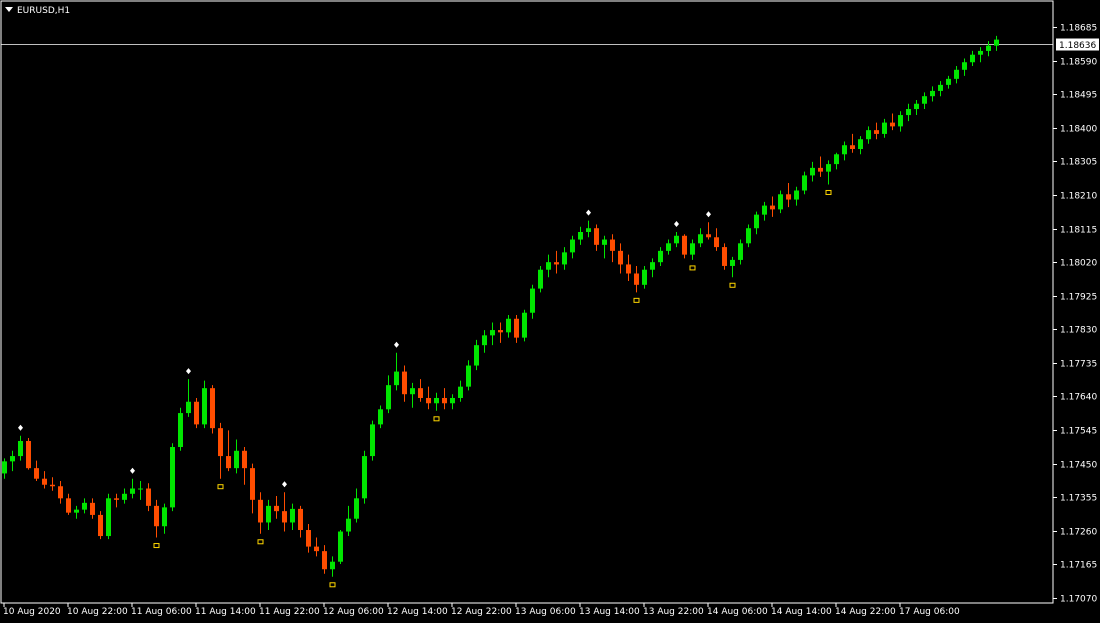 The image size is (1100, 623). I want to click on time-tick-label: 13 Aug 06:00, so click(545, 612).